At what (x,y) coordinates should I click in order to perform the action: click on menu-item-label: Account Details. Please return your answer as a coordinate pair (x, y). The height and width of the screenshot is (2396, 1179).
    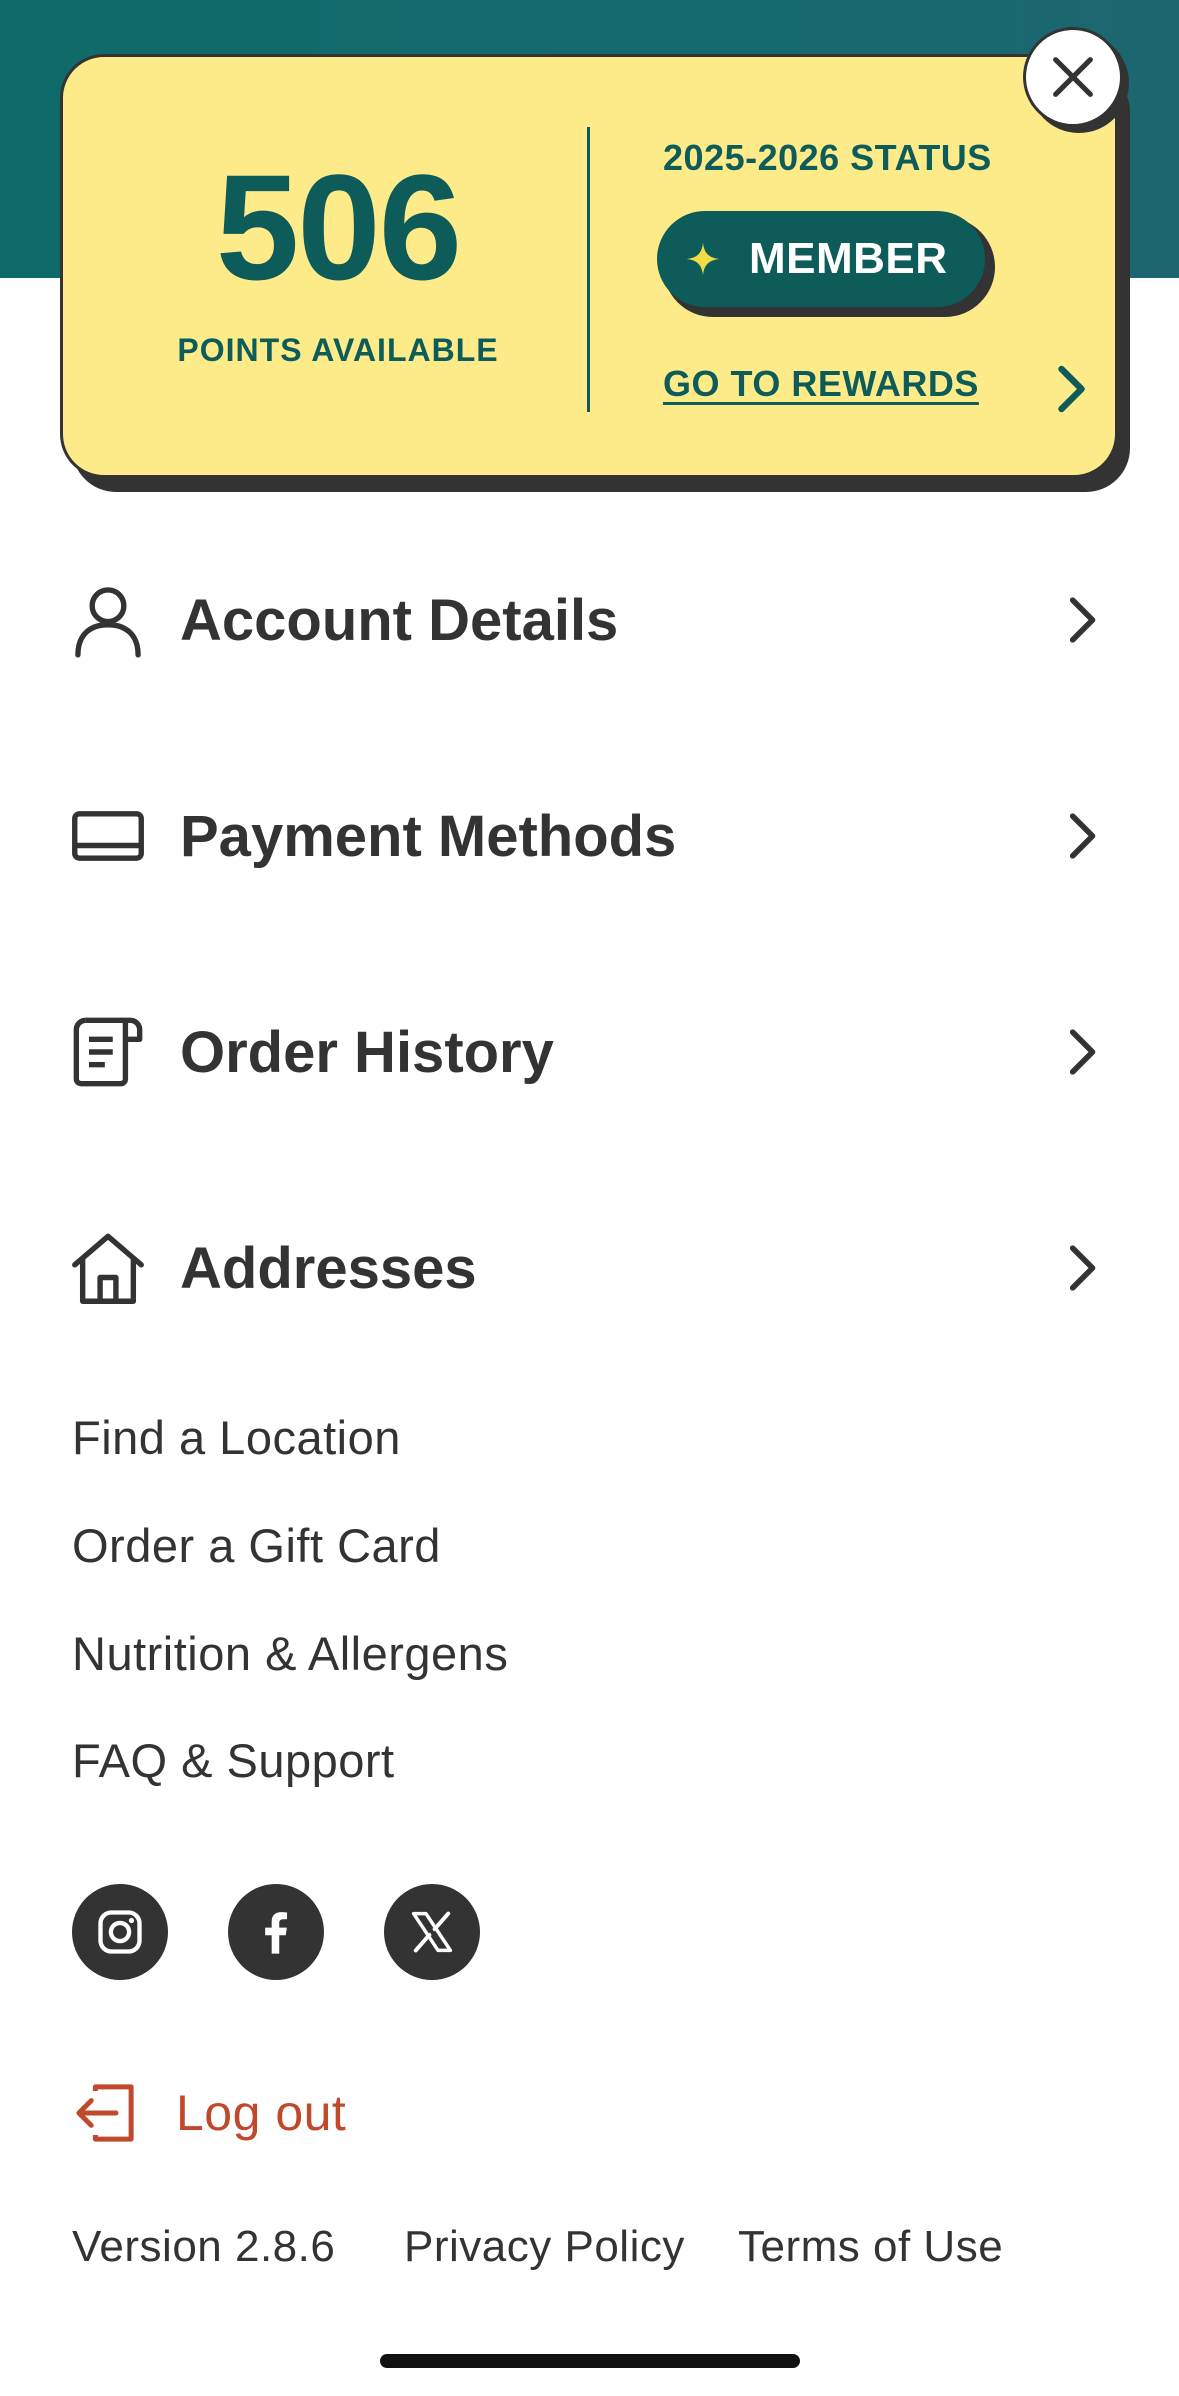
    Looking at the image, I should click on (399, 620).